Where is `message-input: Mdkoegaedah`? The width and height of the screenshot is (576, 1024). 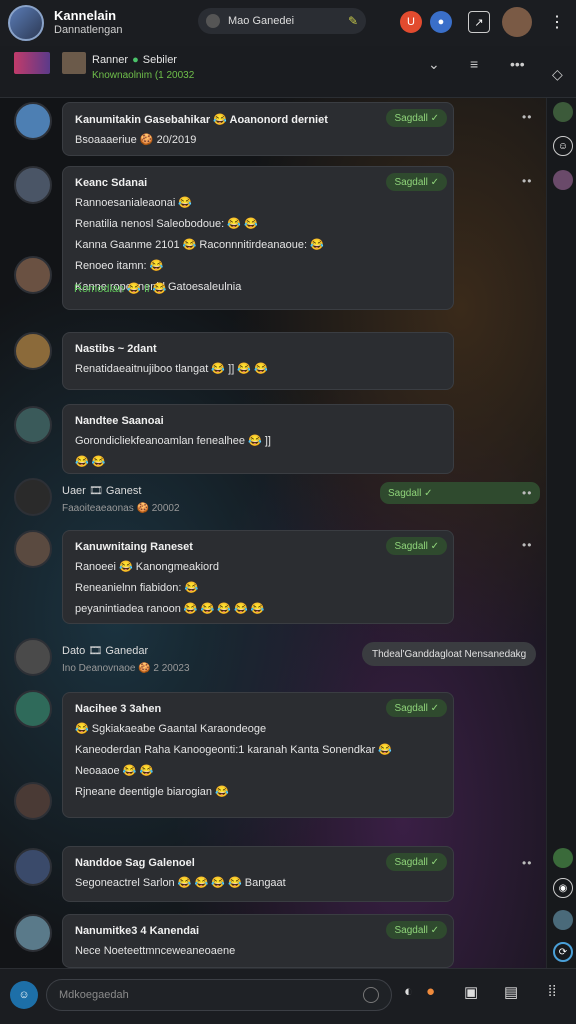
message-input: Mdkoegaedah is located at coordinates (219, 995).